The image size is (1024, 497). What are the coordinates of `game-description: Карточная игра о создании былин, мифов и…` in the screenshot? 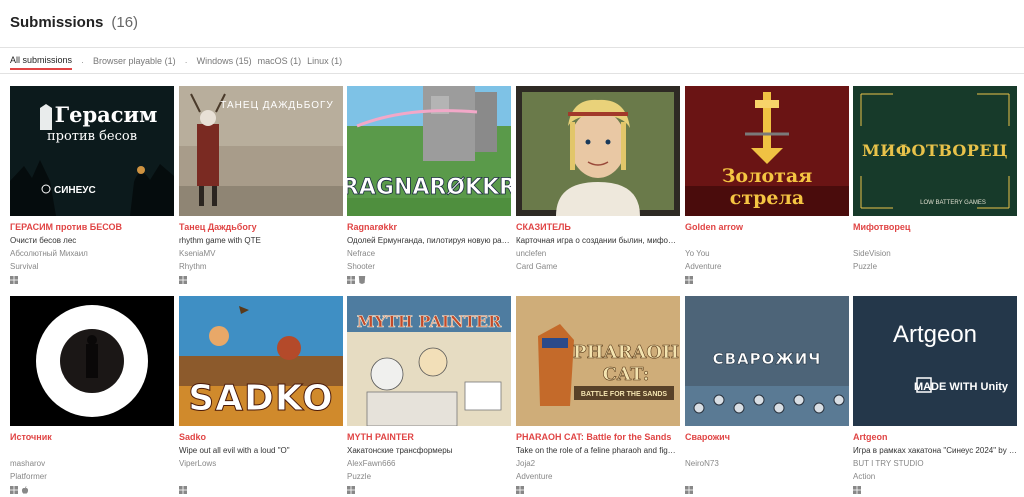 It's located at (598, 240).